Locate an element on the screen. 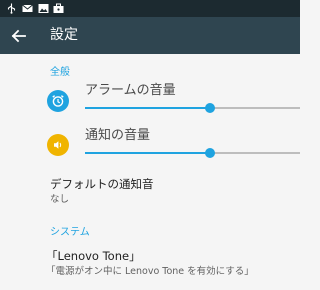  app-bar: 設定 is located at coordinates (150, 35).